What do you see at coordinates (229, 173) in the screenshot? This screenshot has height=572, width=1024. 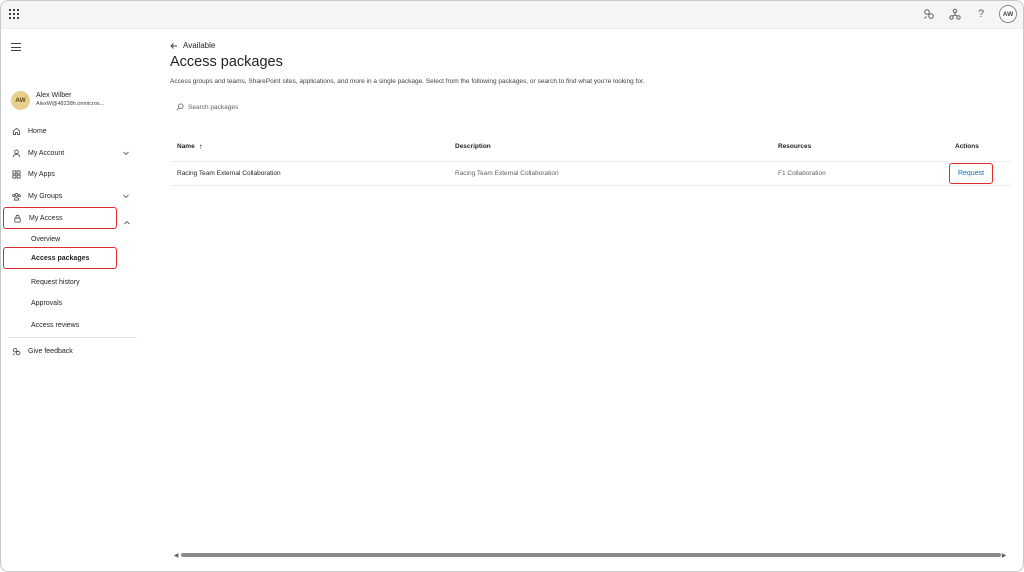 I see `cell-name: Racing Team External Collaboration` at bounding box center [229, 173].